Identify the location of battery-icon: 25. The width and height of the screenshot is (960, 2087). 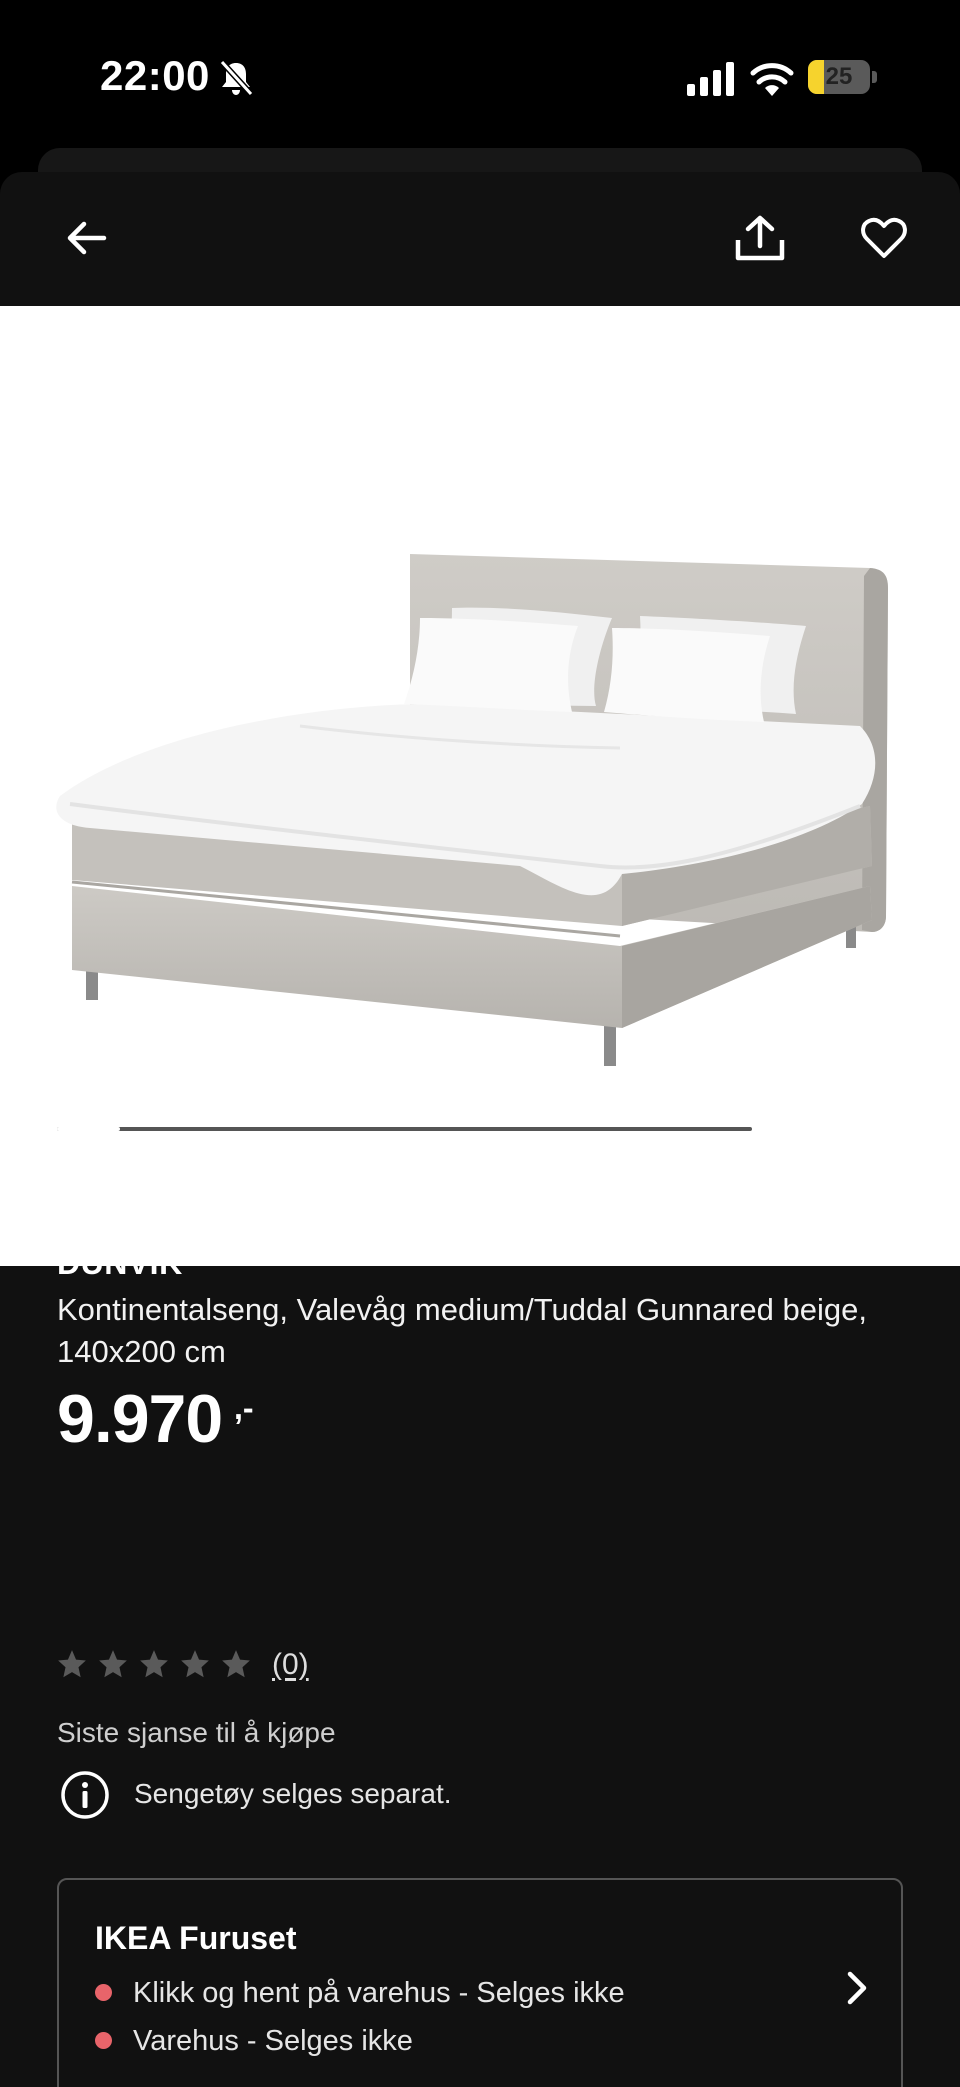
(843, 77).